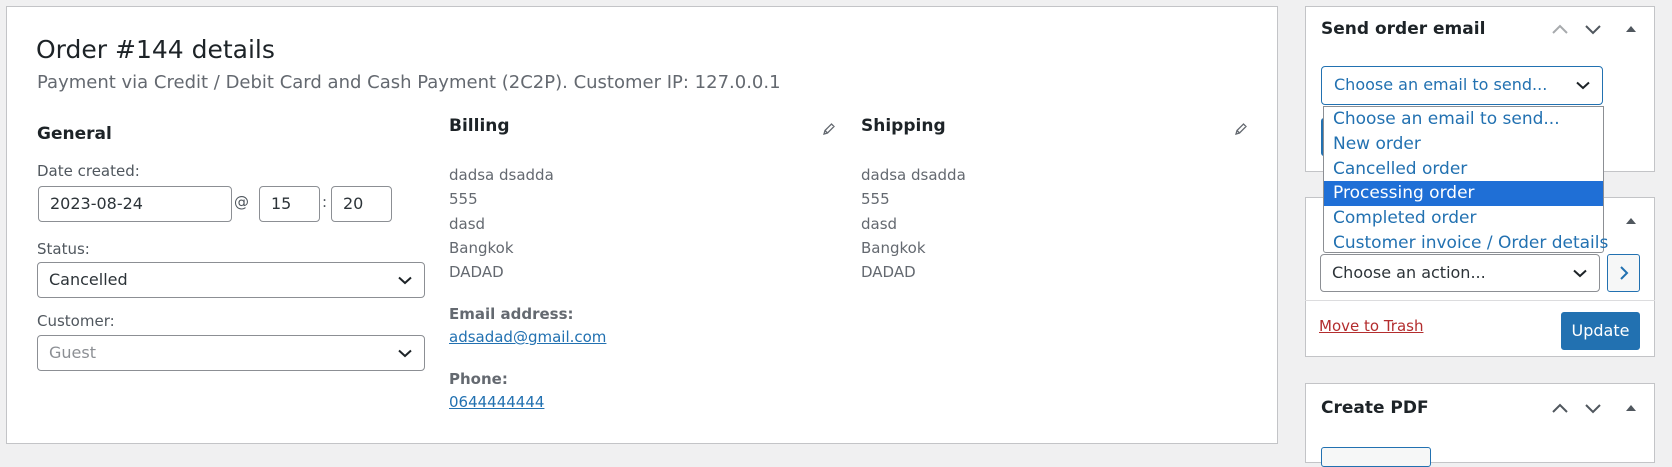 The height and width of the screenshot is (467, 1672). I want to click on shipping-address: dadsa dsadda 555 dasd Bangkok DADAD, so click(913, 223).